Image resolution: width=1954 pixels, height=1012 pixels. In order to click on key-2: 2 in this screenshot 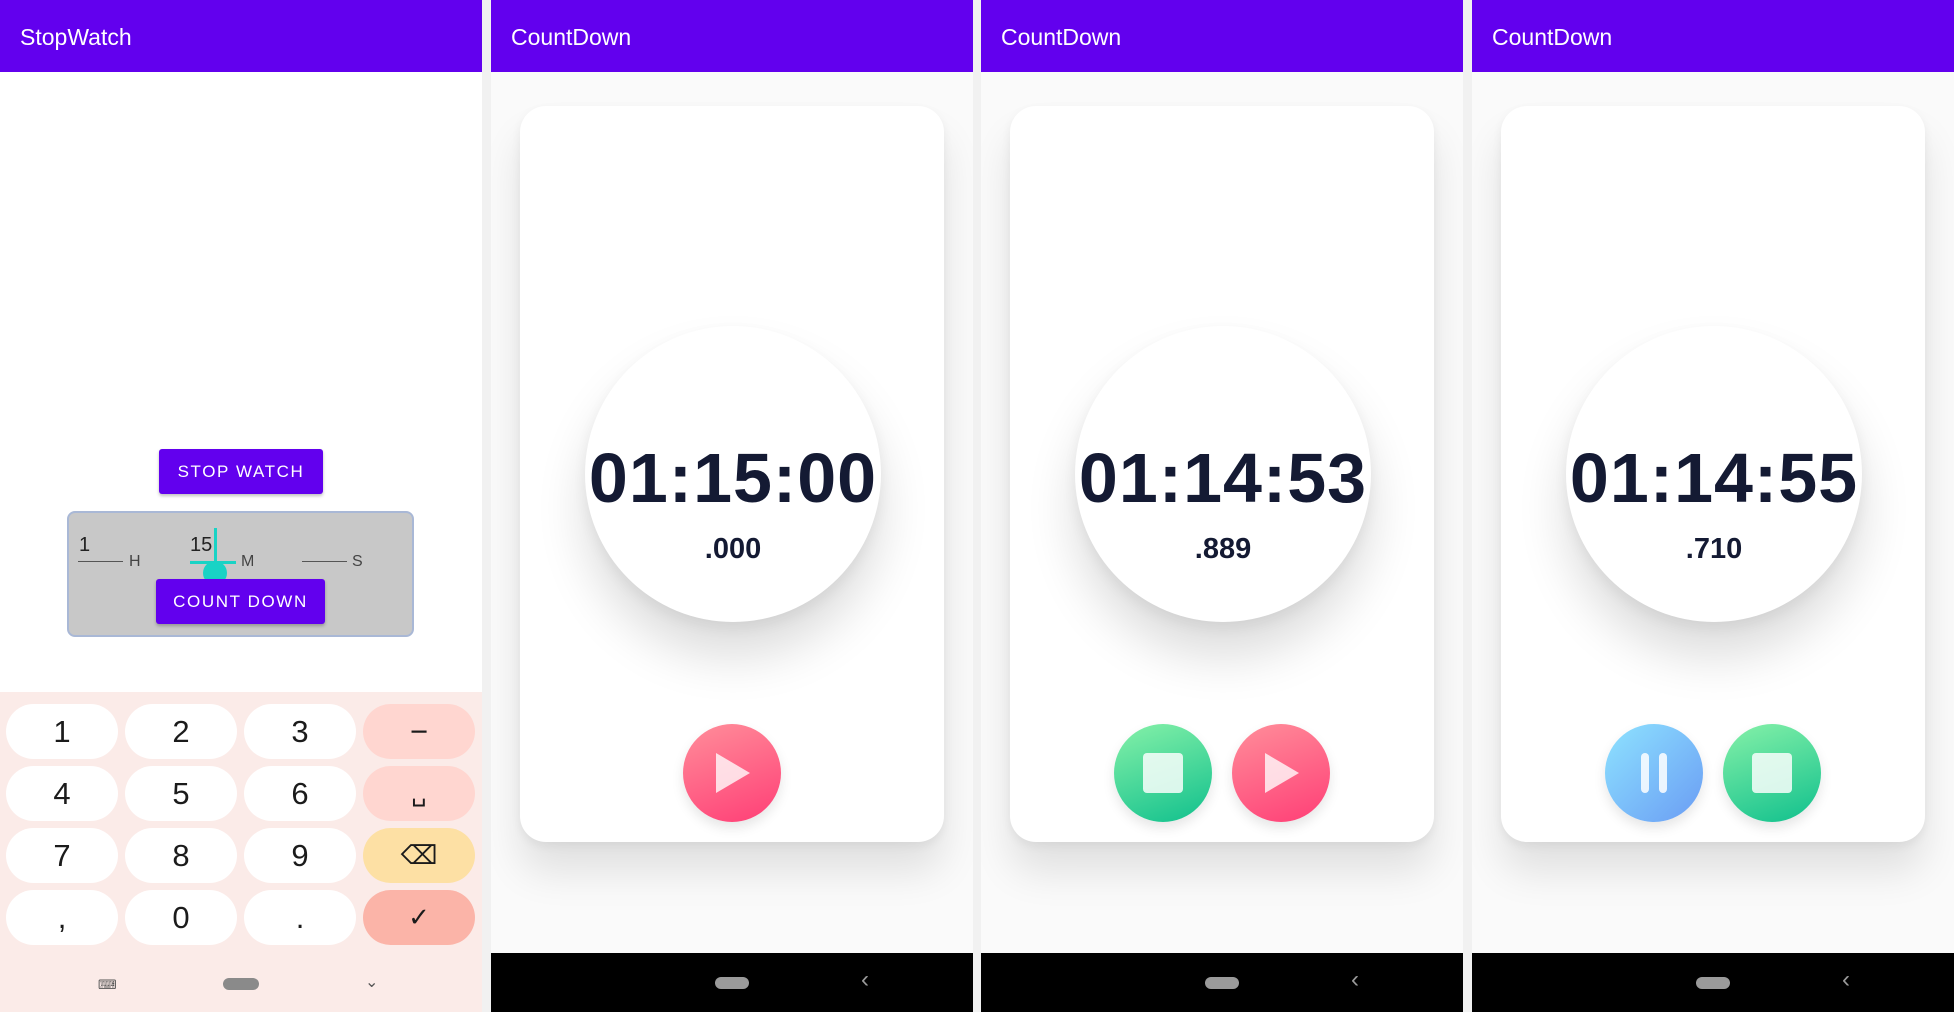, I will do `click(181, 731)`.